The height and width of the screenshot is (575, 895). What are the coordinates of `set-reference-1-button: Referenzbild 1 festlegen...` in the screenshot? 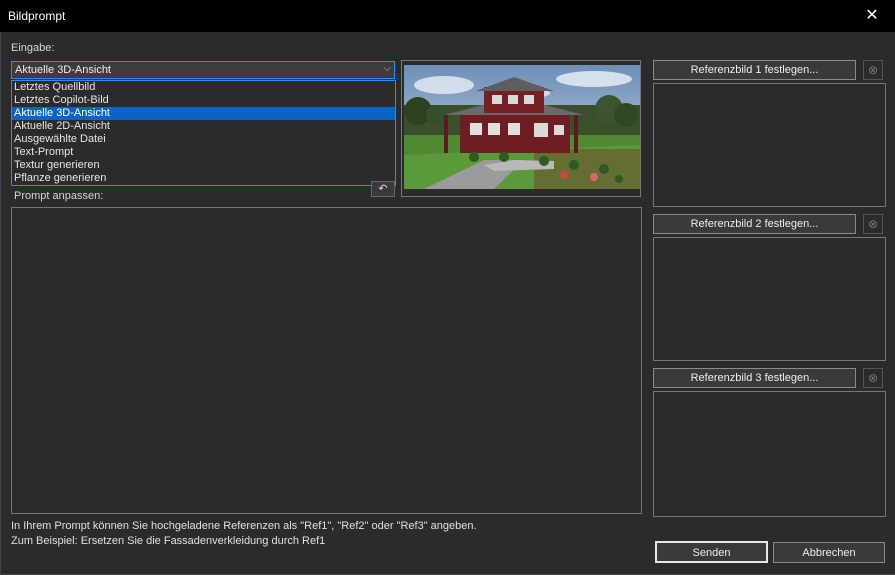 It's located at (754, 70).